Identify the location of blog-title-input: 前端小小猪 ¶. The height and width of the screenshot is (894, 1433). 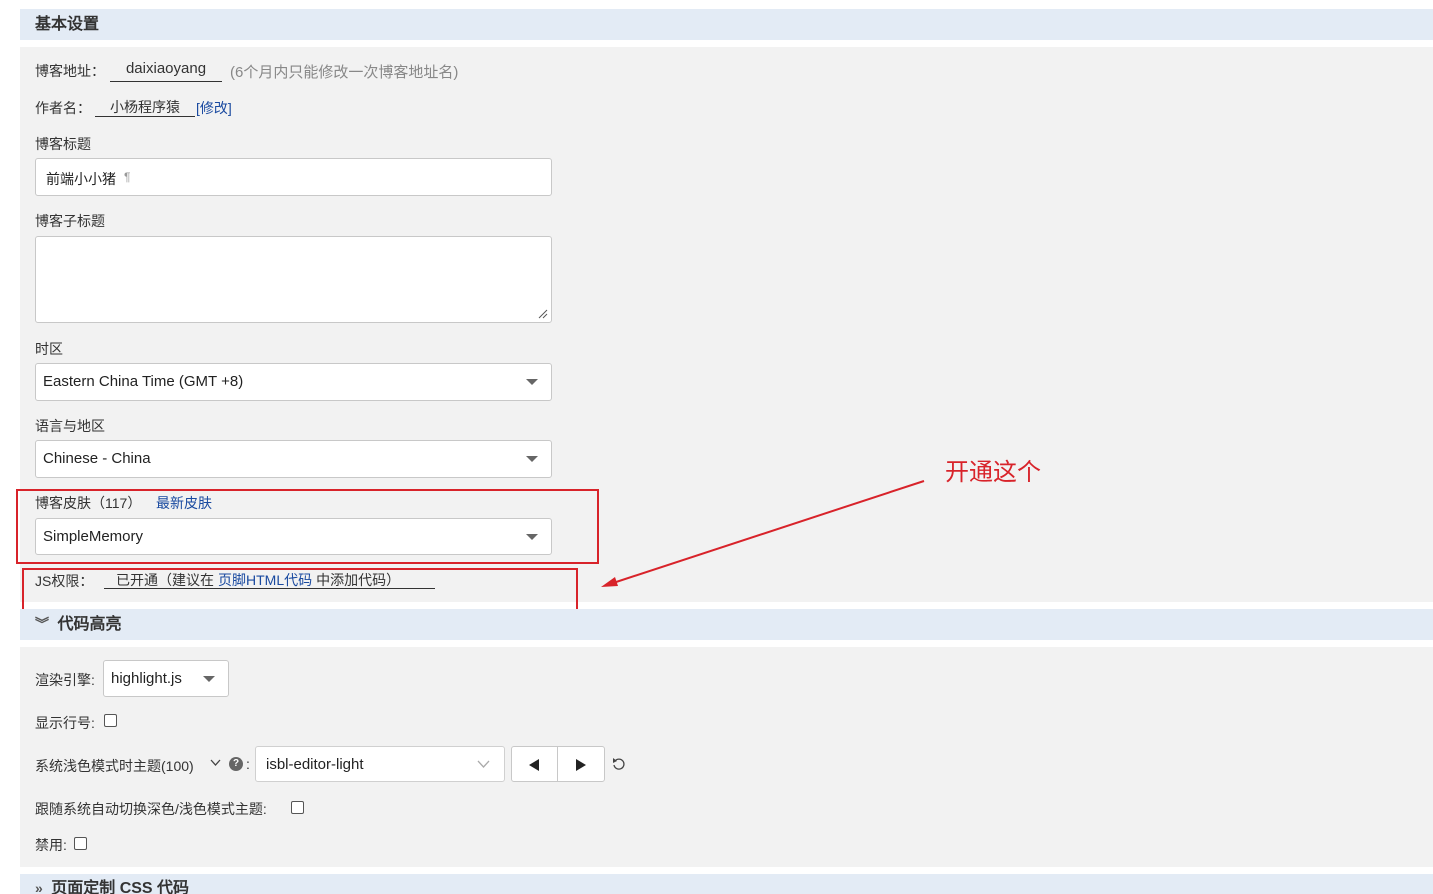
(293, 177).